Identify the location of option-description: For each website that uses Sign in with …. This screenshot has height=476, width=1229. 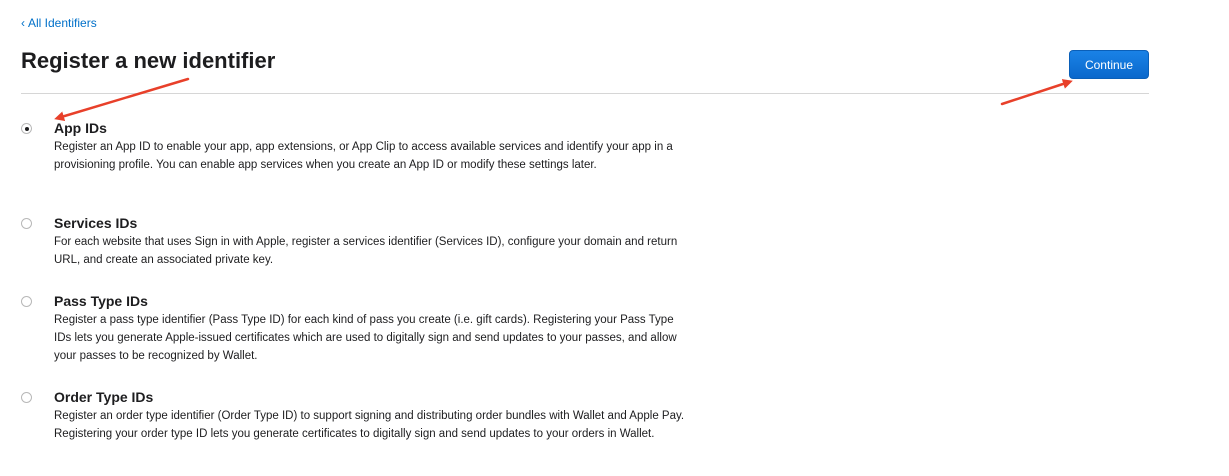
(366, 251).